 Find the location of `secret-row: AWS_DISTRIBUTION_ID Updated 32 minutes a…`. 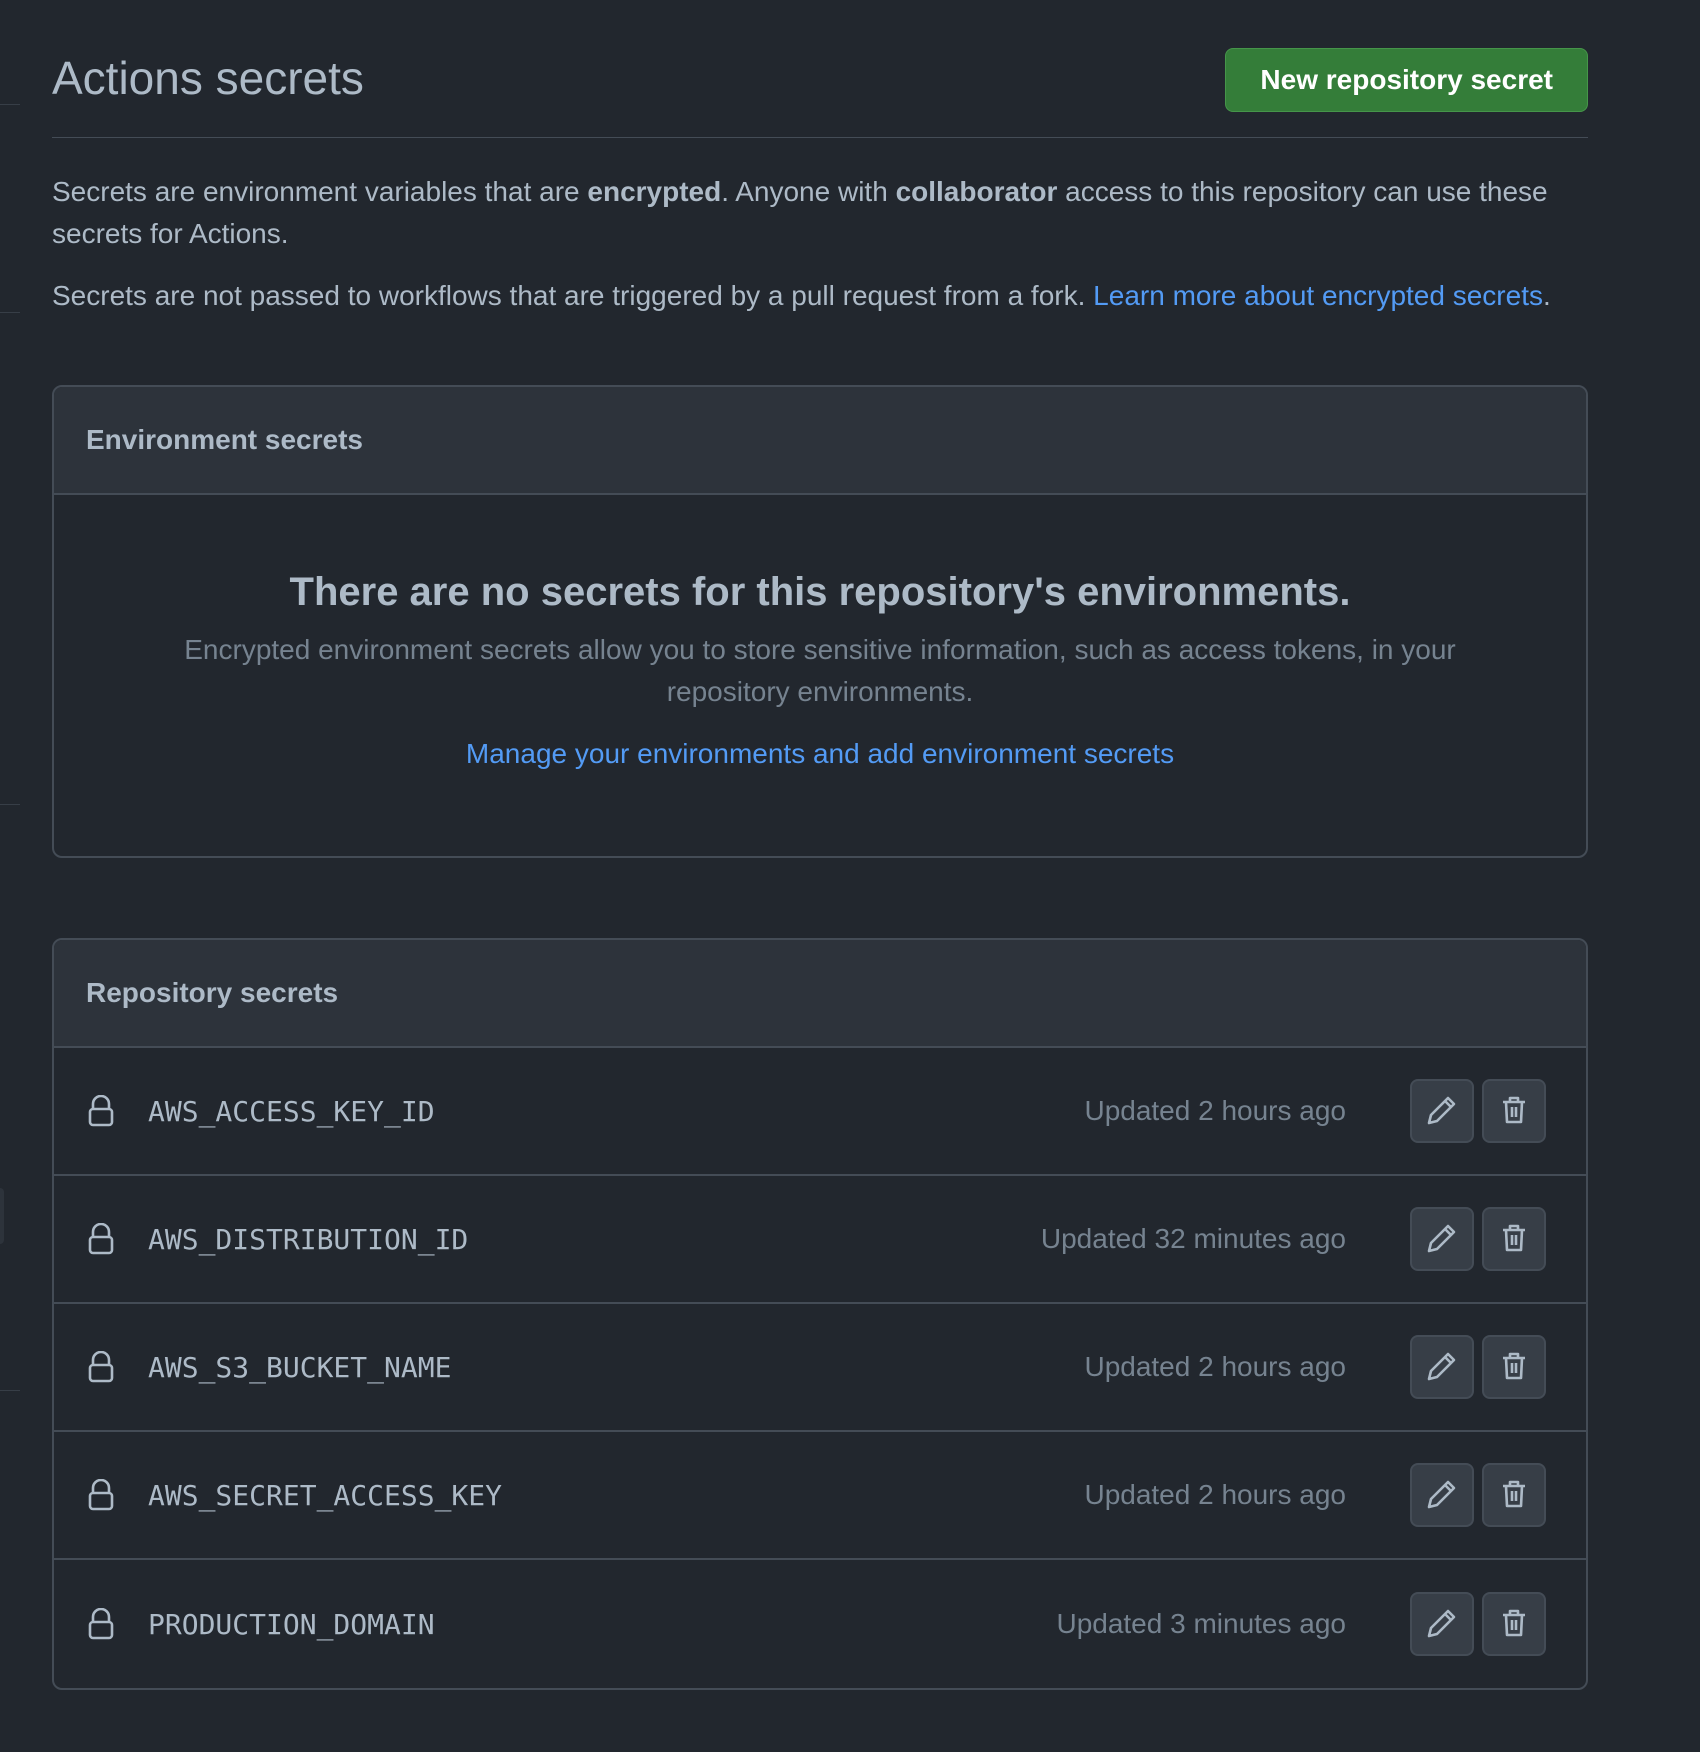

secret-row: AWS_DISTRIBUTION_ID Updated 32 minutes a… is located at coordinates (820, 1240).